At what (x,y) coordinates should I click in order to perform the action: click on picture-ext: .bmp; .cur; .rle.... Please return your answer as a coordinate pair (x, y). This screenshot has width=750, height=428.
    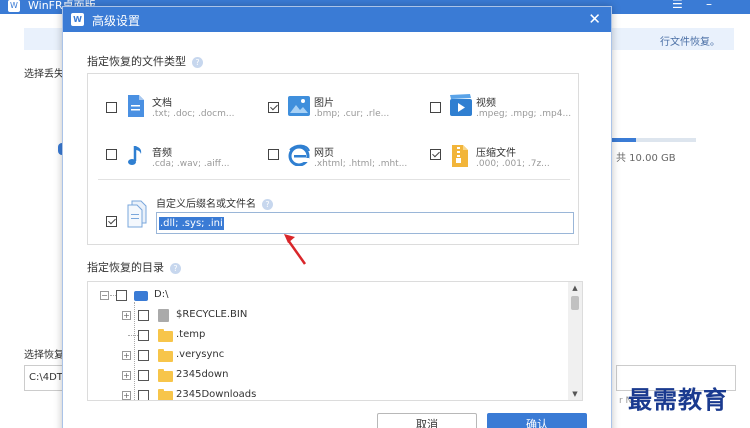
    Looking at the image, I should click on (352, 114).